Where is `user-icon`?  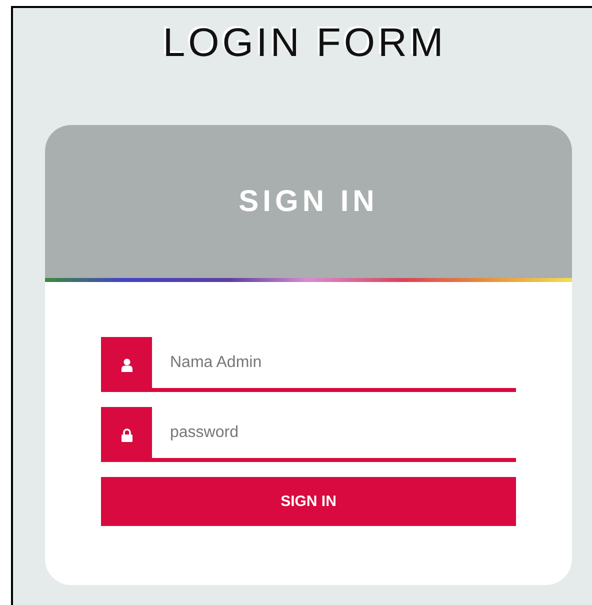 user-icon is located at coordinates (126, 365).